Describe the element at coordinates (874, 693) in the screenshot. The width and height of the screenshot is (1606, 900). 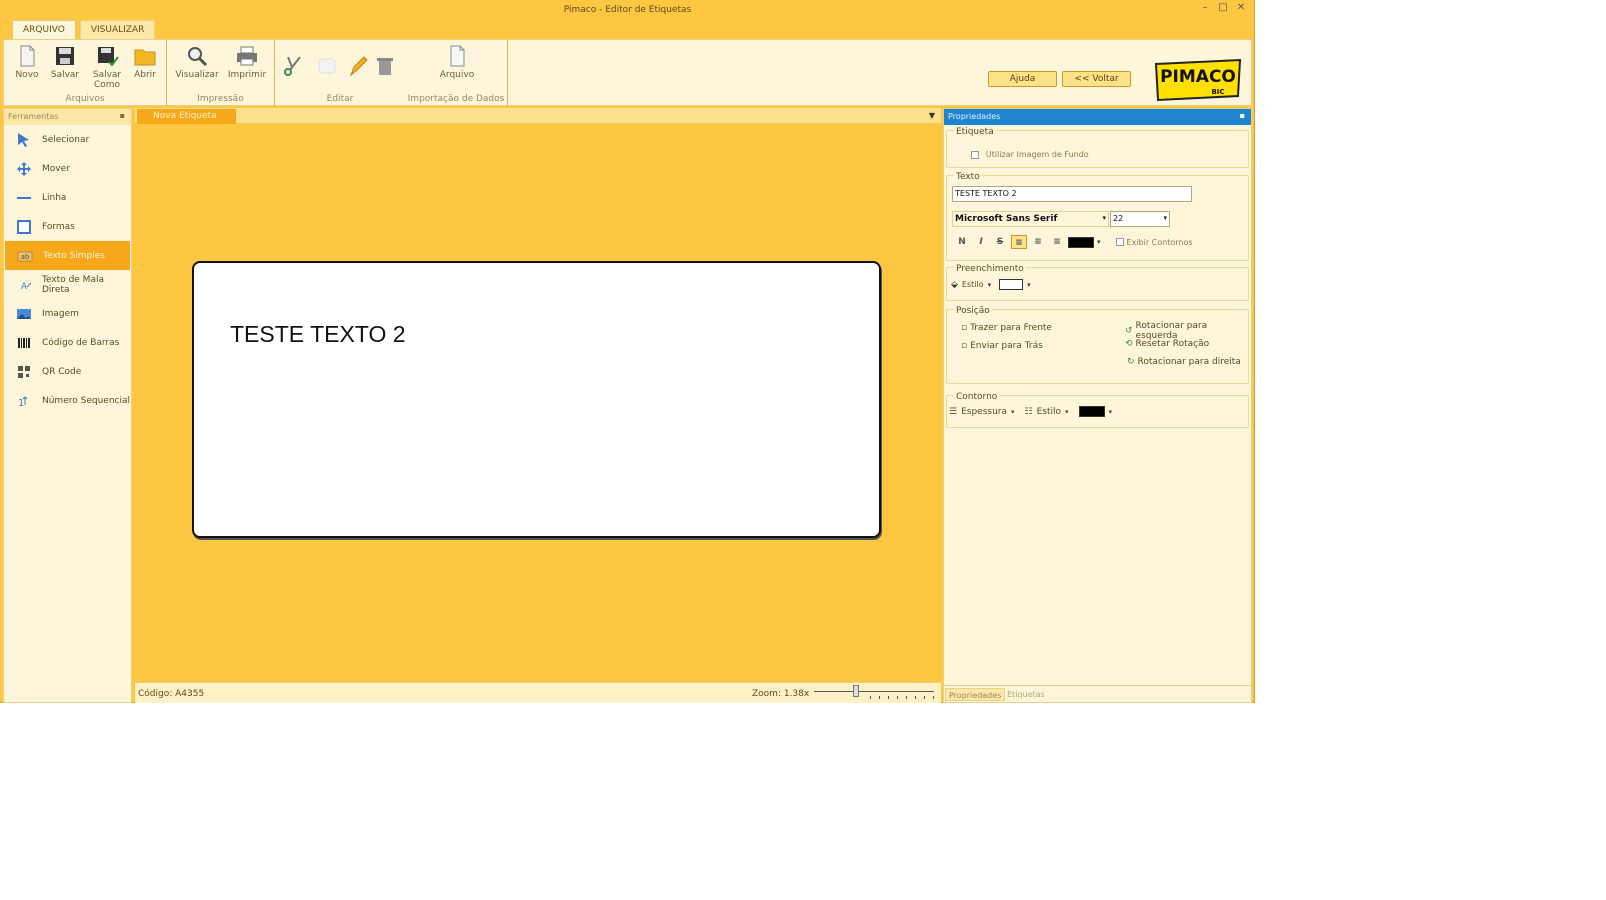
I see `zoom-slider` at that location.